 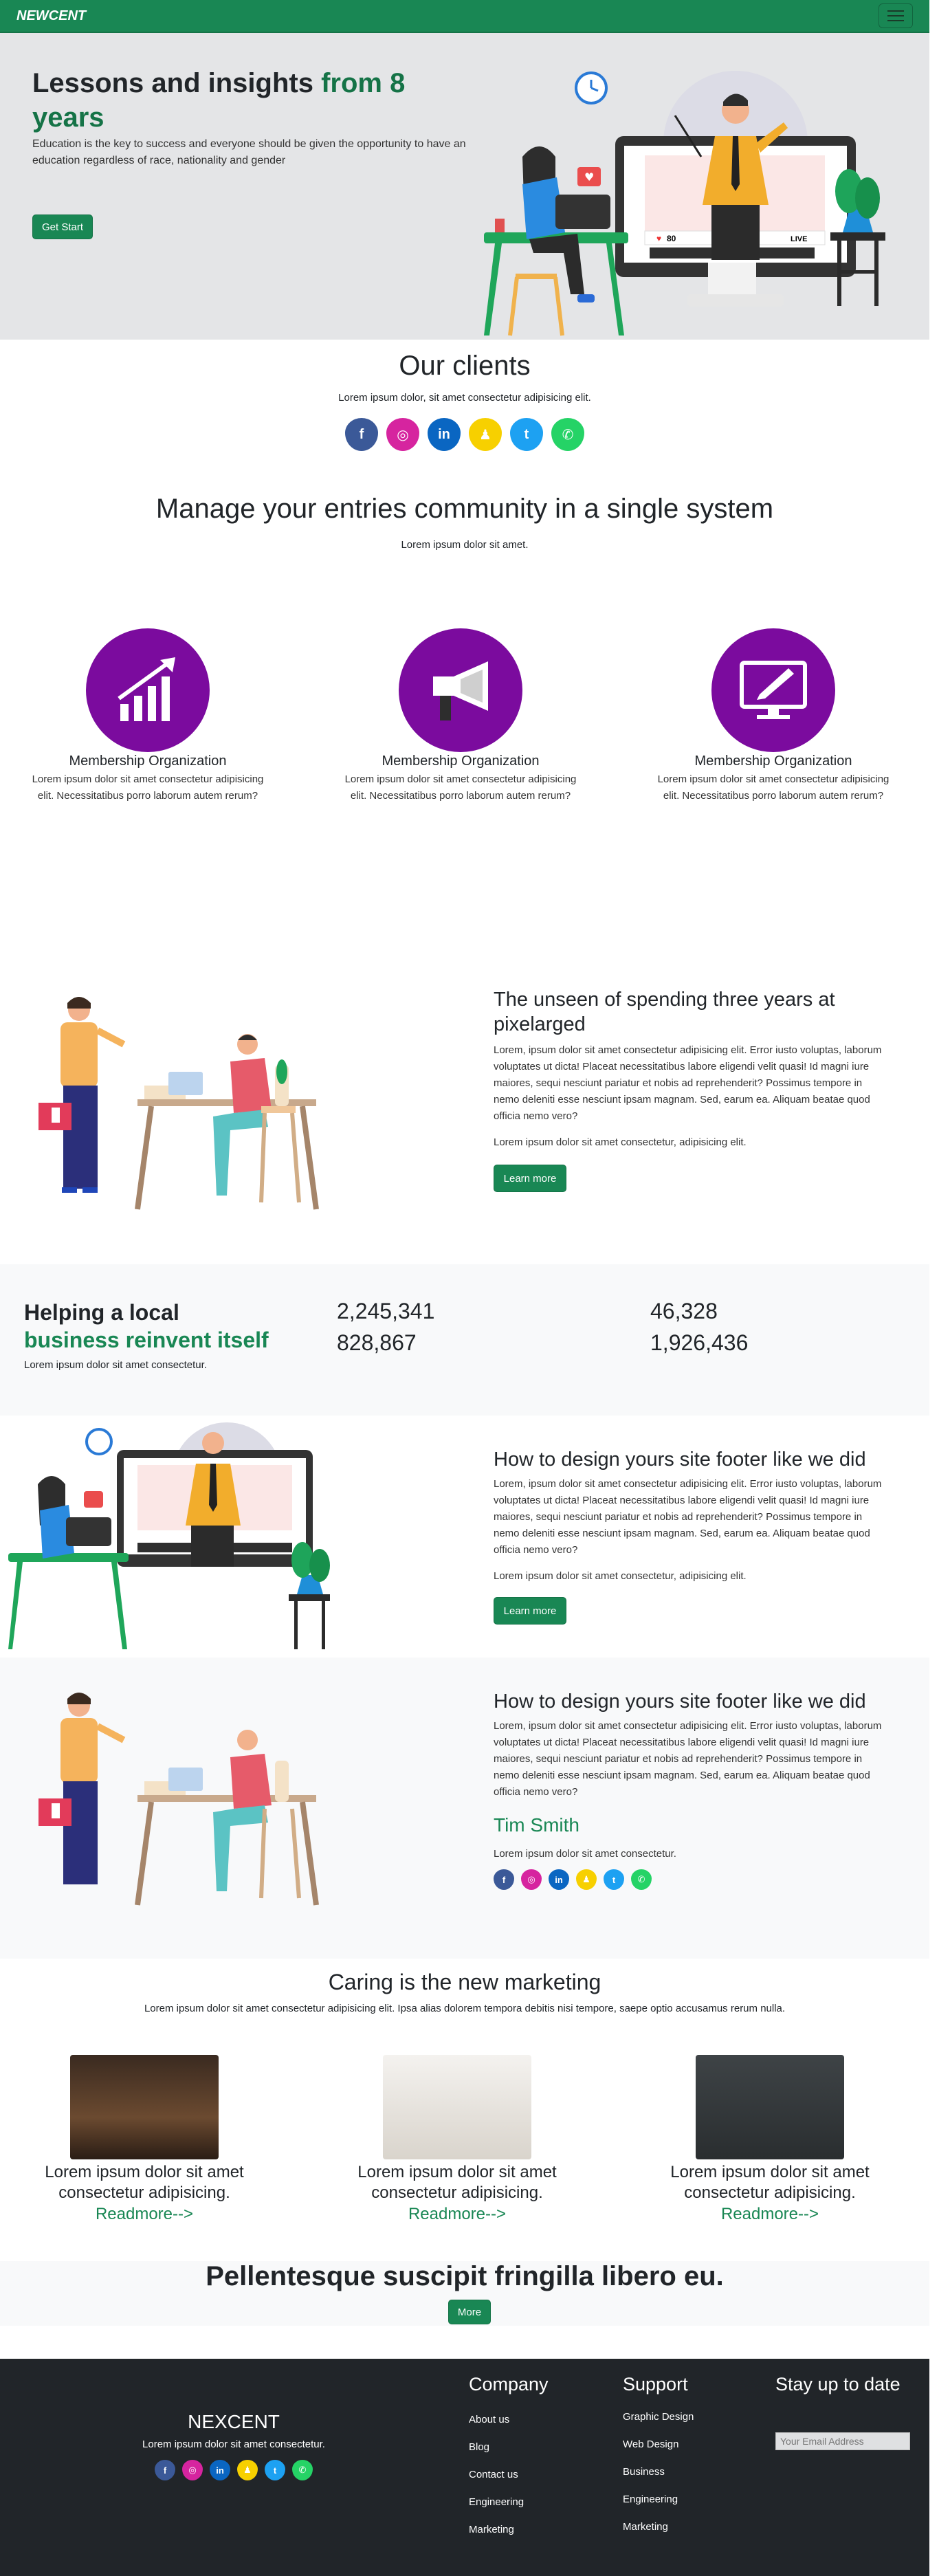 I want to click on library-photo, so click(x=144, y=2107).